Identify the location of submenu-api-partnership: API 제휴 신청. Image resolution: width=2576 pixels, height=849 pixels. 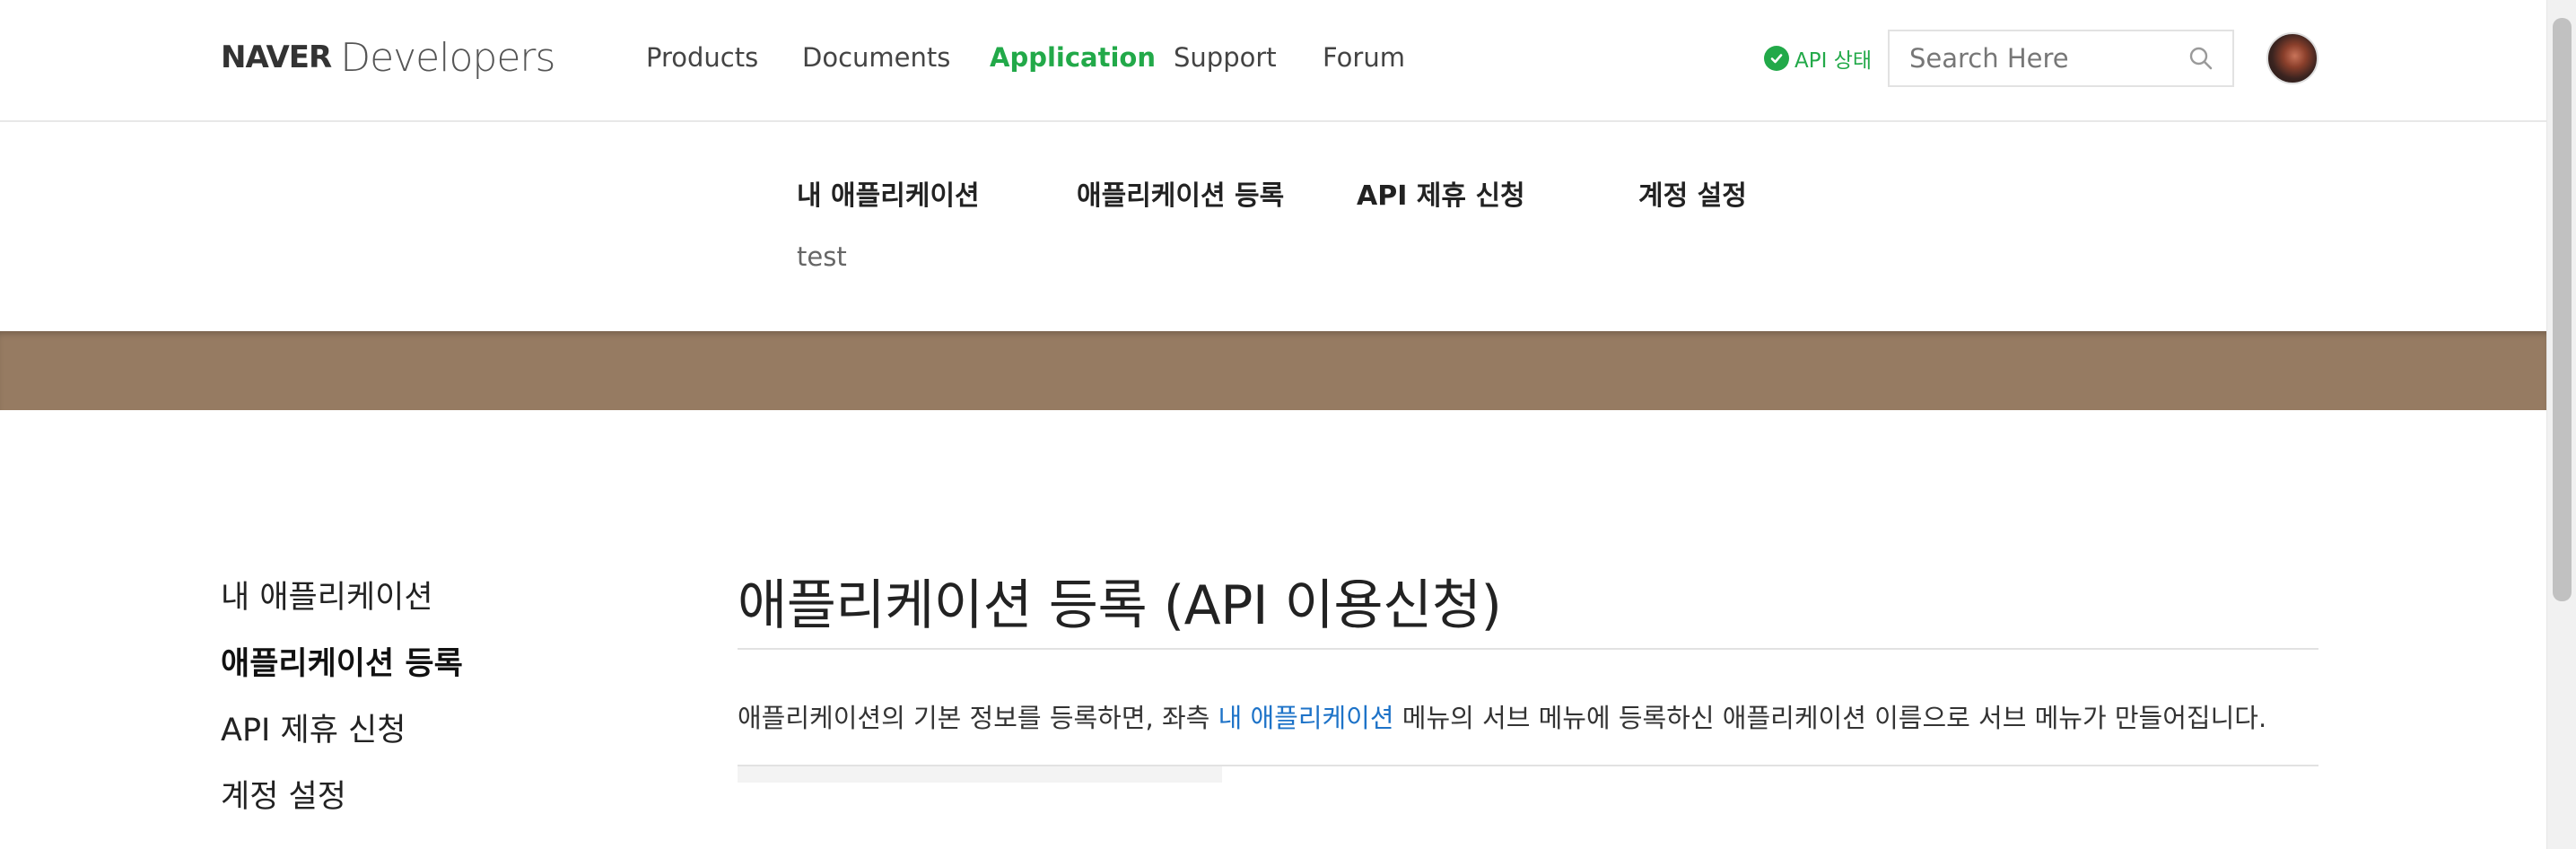
(1441, 193).